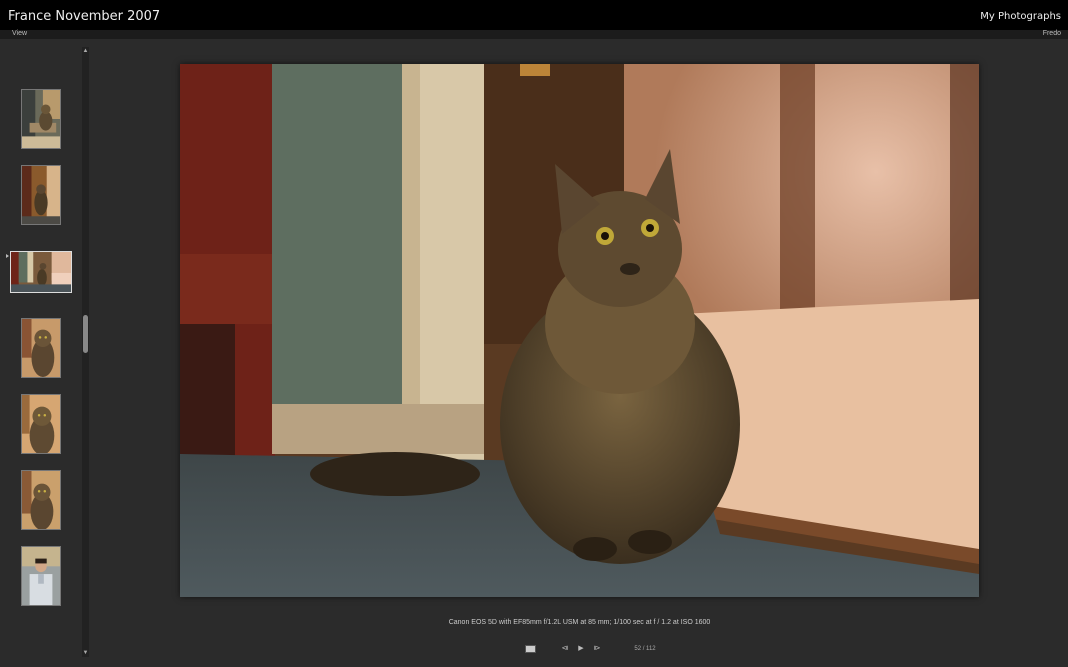 This screenshot has height=667, width=1068. Describe the element at coordinates (581, 649) in the screenshot. I see `play-icon: ▶` at that location.